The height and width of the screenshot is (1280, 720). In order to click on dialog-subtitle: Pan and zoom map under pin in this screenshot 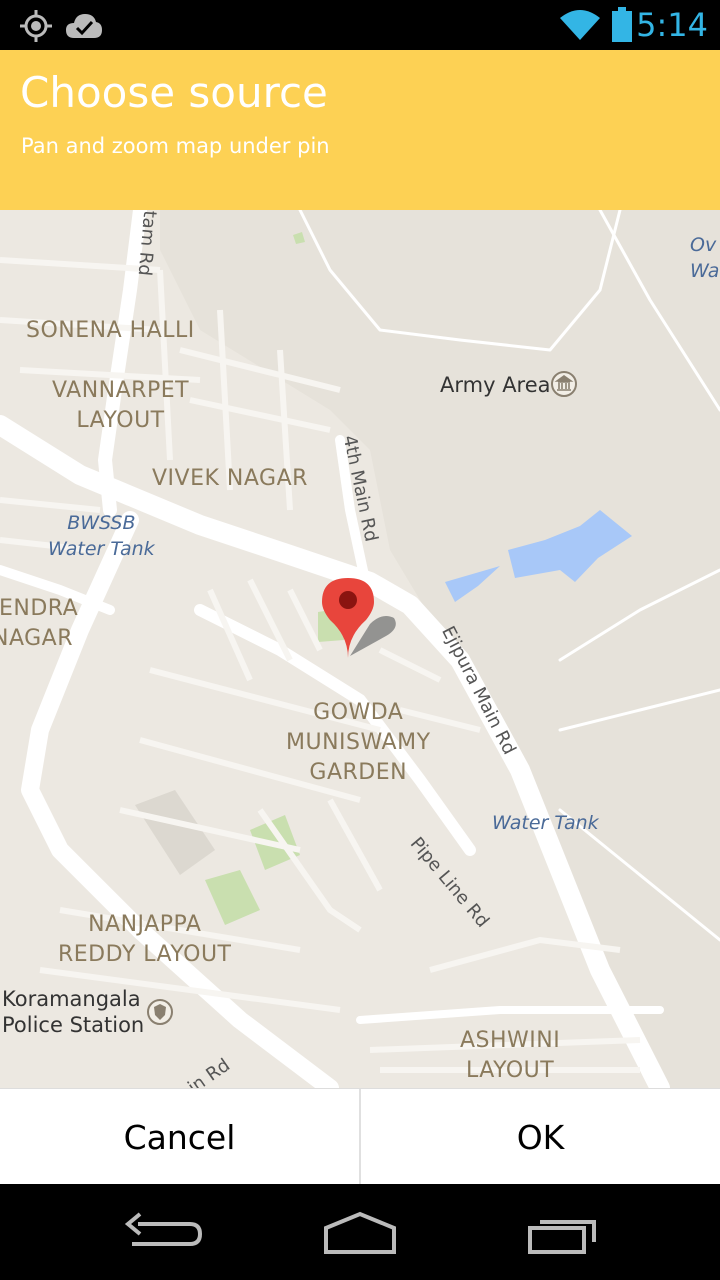, I will do `click(175, 146)`.